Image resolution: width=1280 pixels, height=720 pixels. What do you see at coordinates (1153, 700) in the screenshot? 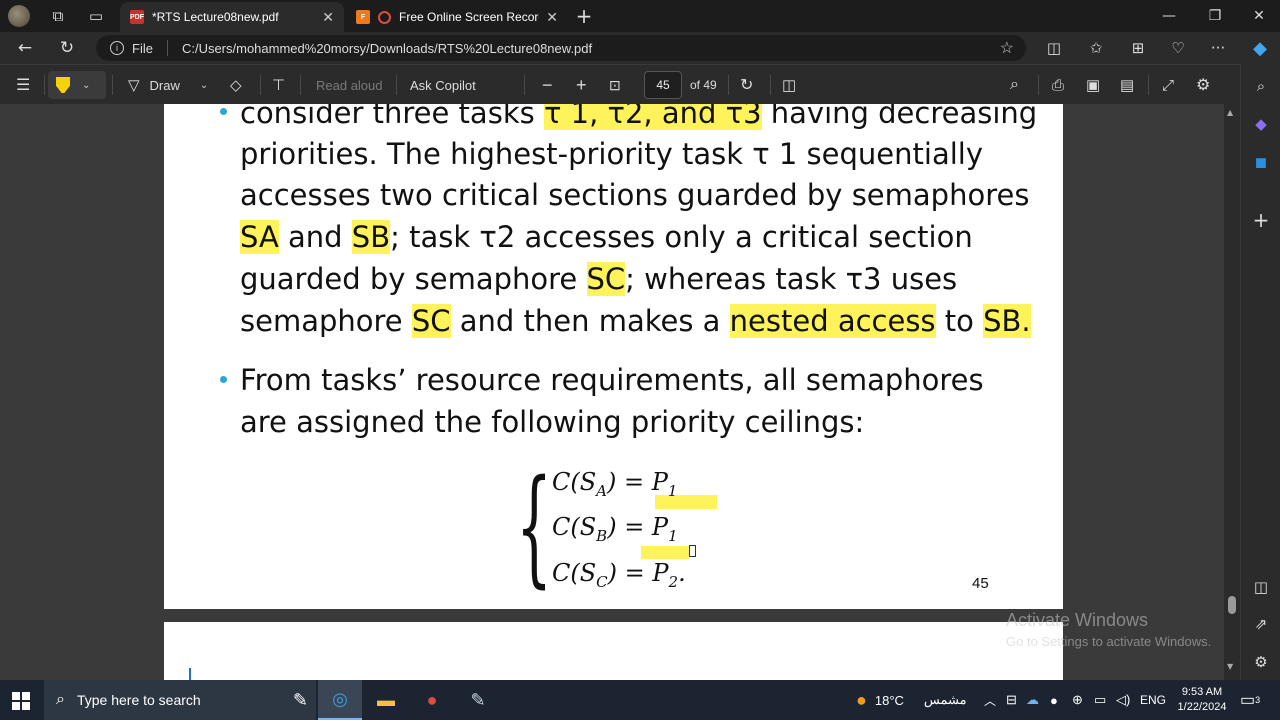
I see `language-indicator: ENG` at bounding box center [1153, 700].